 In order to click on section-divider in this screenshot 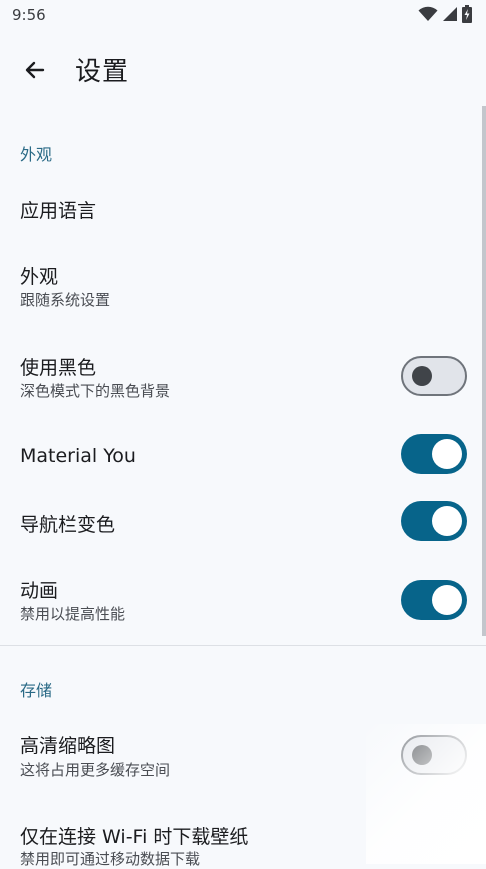, I will do `click(243, 645)`.